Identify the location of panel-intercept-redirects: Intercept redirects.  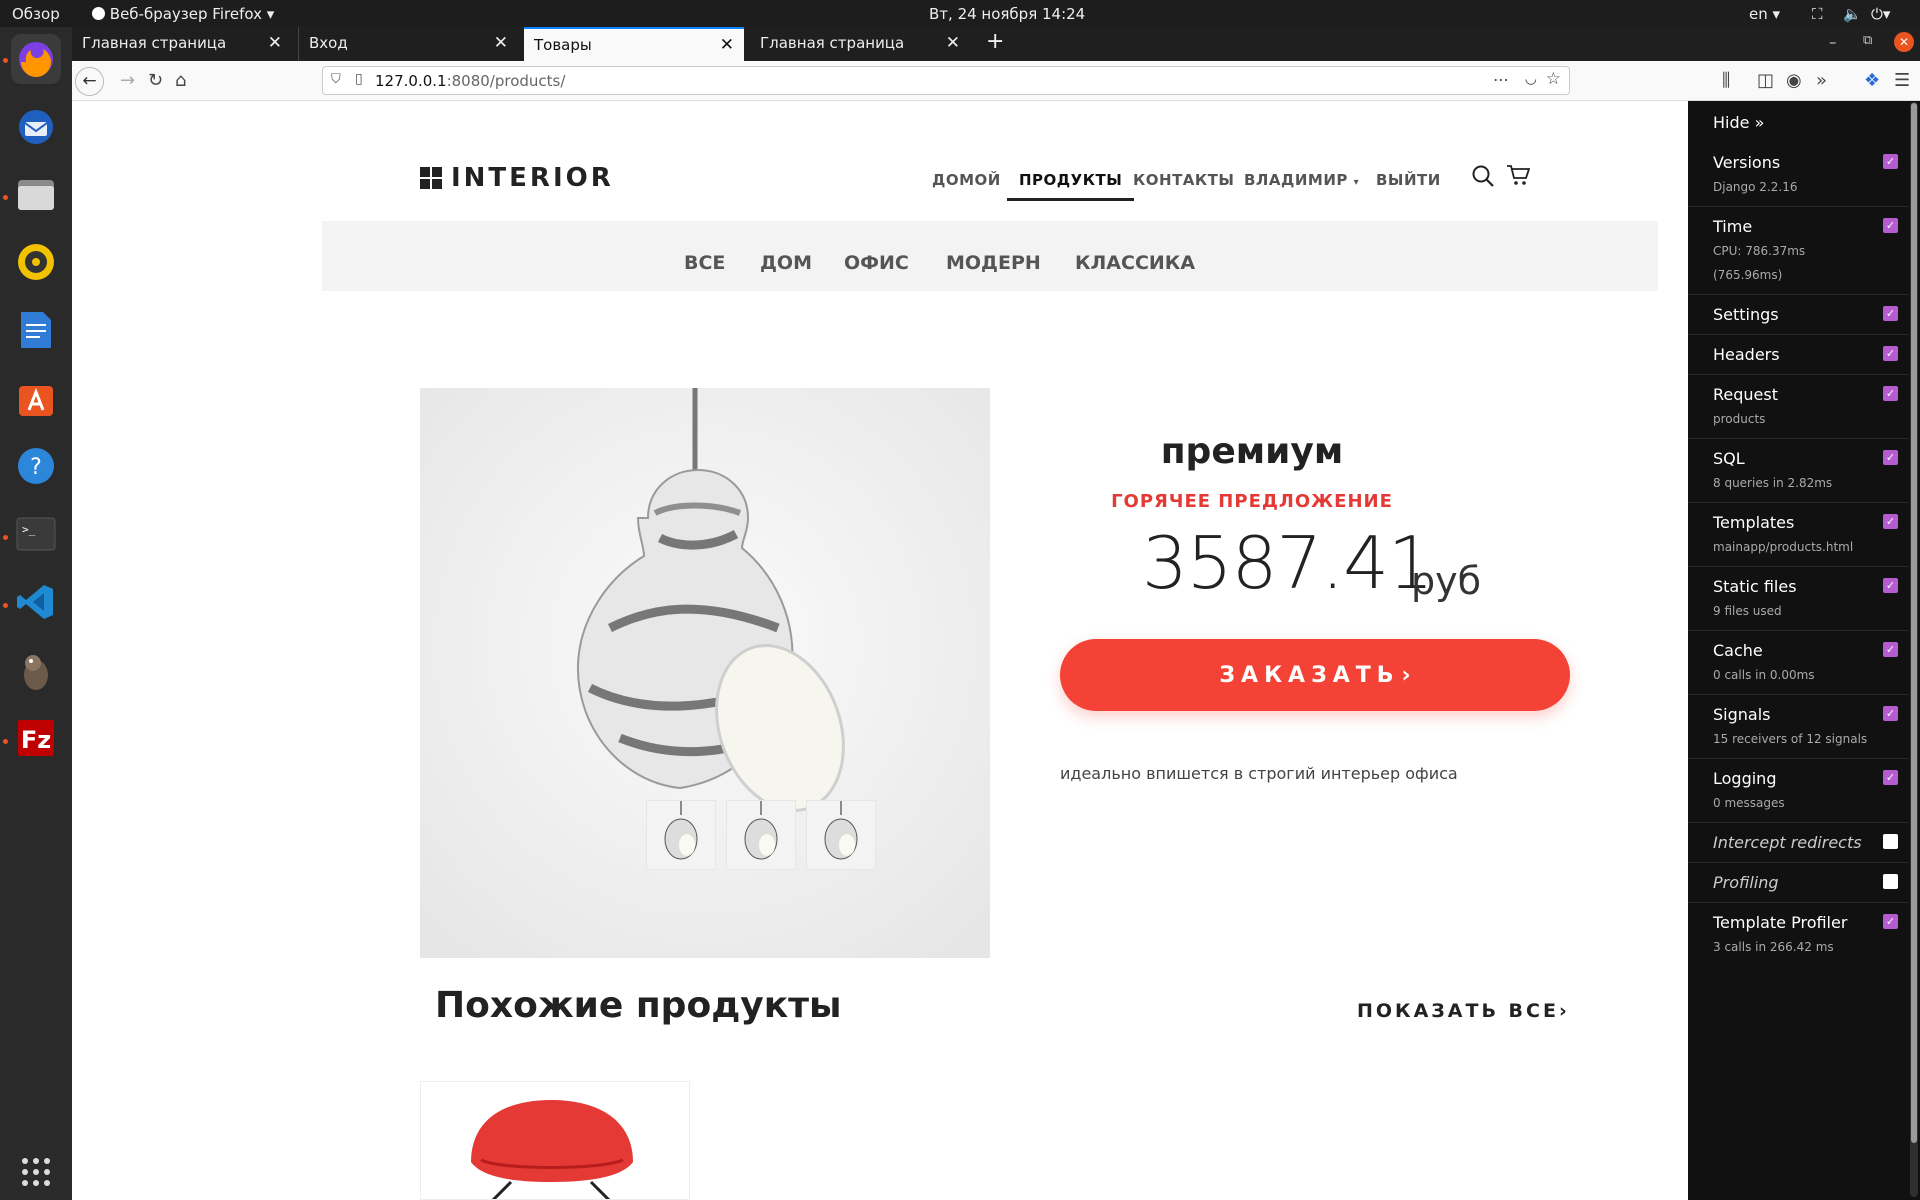
(1798, 843).